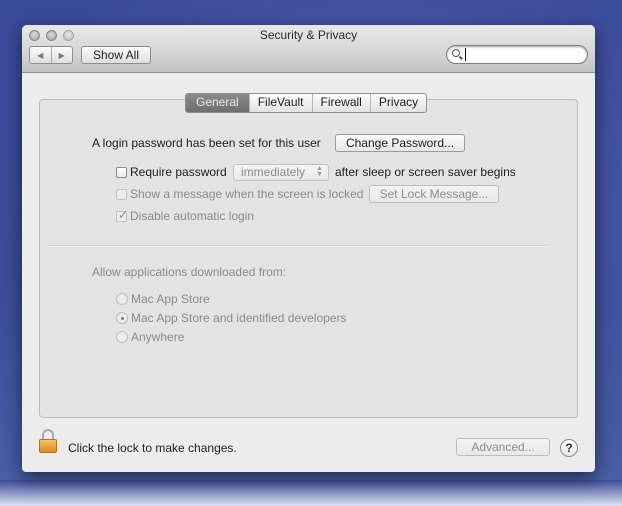 The image size is (622, 506). I want to click on updown-arrows-icon: ▲ ▼, so click(319, 171).